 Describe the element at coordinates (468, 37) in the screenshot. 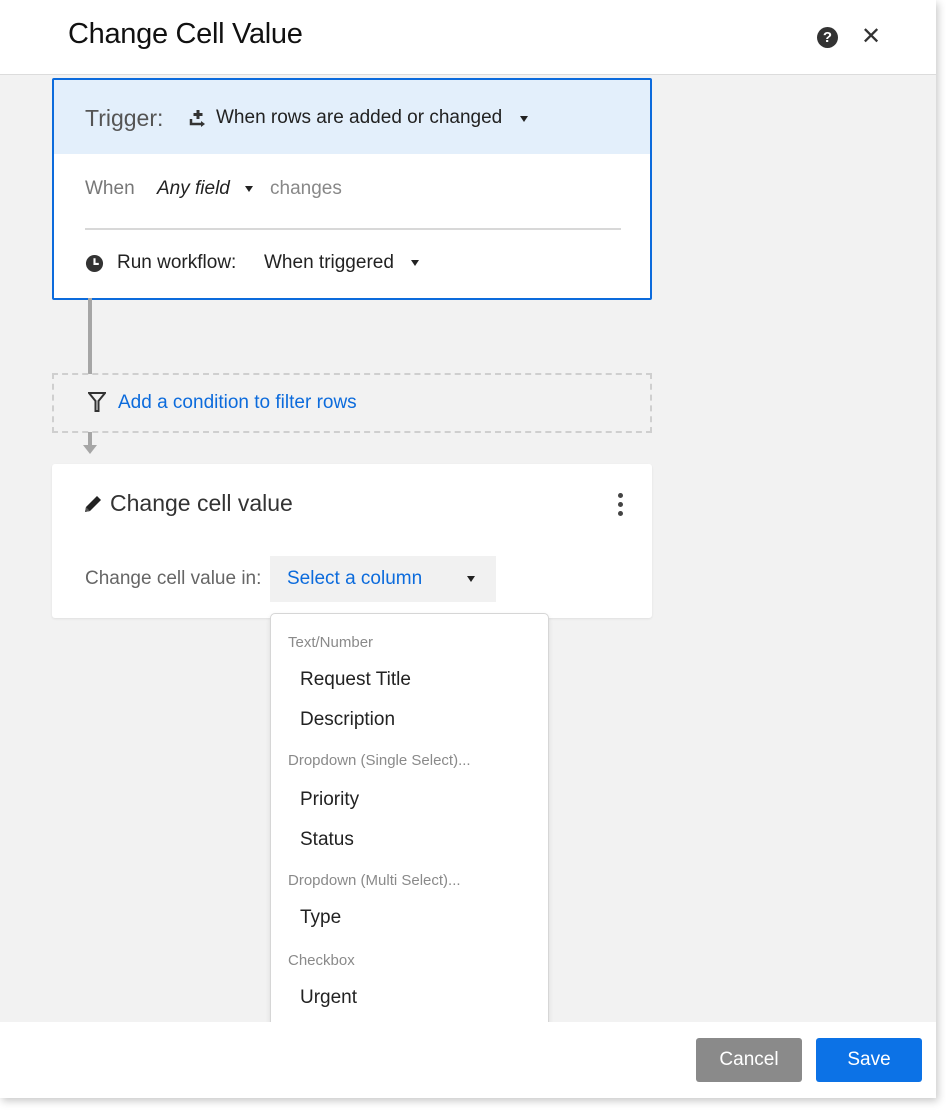

I see `dialog-header: Change Cell Value ? ✕` at that location.